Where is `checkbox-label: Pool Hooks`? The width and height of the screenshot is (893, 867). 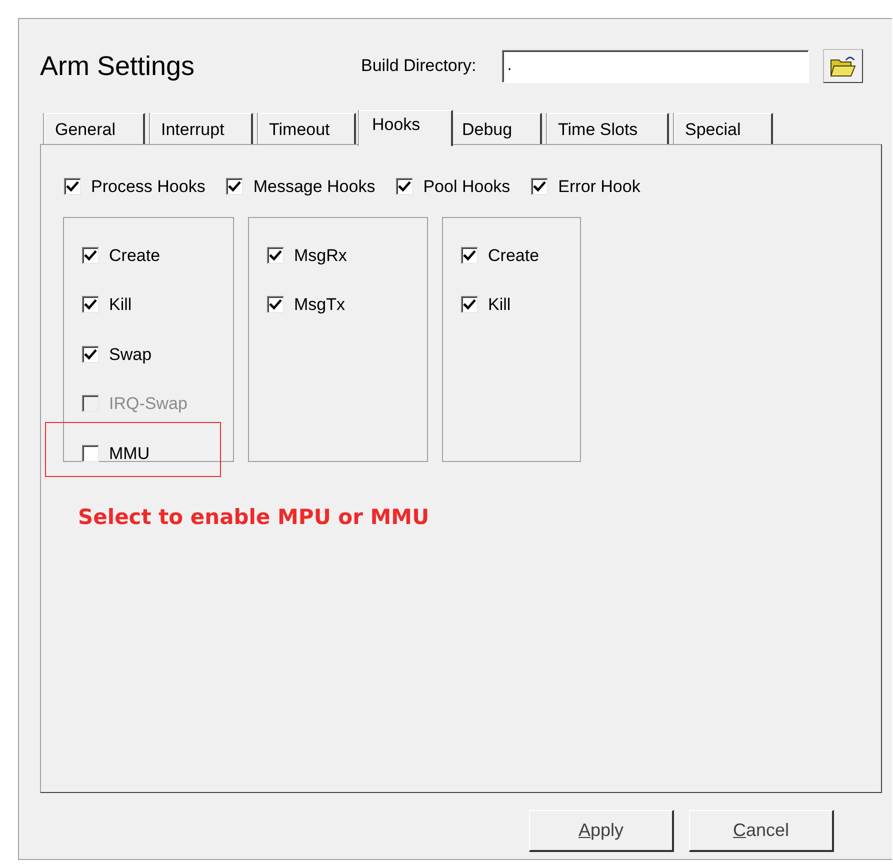
checkbox-label: Pool Hooks is located at coordinates (466, 187).